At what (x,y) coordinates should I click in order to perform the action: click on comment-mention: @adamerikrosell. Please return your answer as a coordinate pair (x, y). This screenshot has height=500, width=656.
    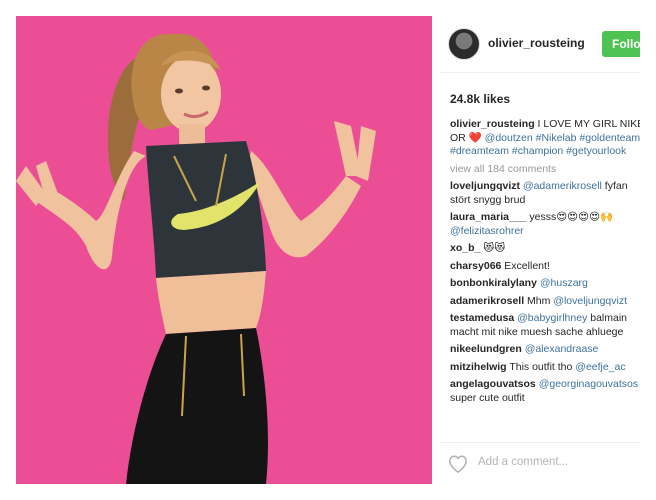
    Looking at the image, I should click on (562, 186).